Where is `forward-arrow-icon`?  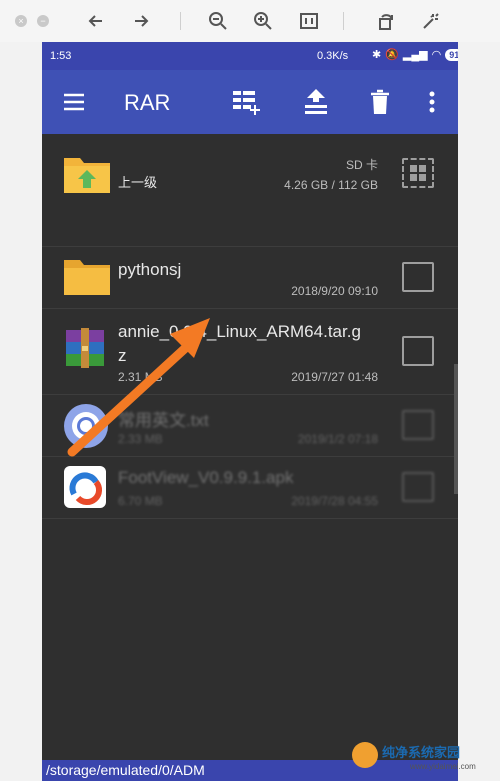
forward-arrow-icon is located at coordinates (141, 21).